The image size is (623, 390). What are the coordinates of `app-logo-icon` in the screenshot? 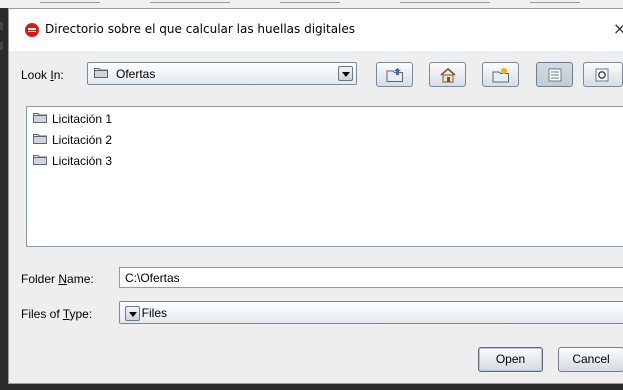 It's located at (32, 30).